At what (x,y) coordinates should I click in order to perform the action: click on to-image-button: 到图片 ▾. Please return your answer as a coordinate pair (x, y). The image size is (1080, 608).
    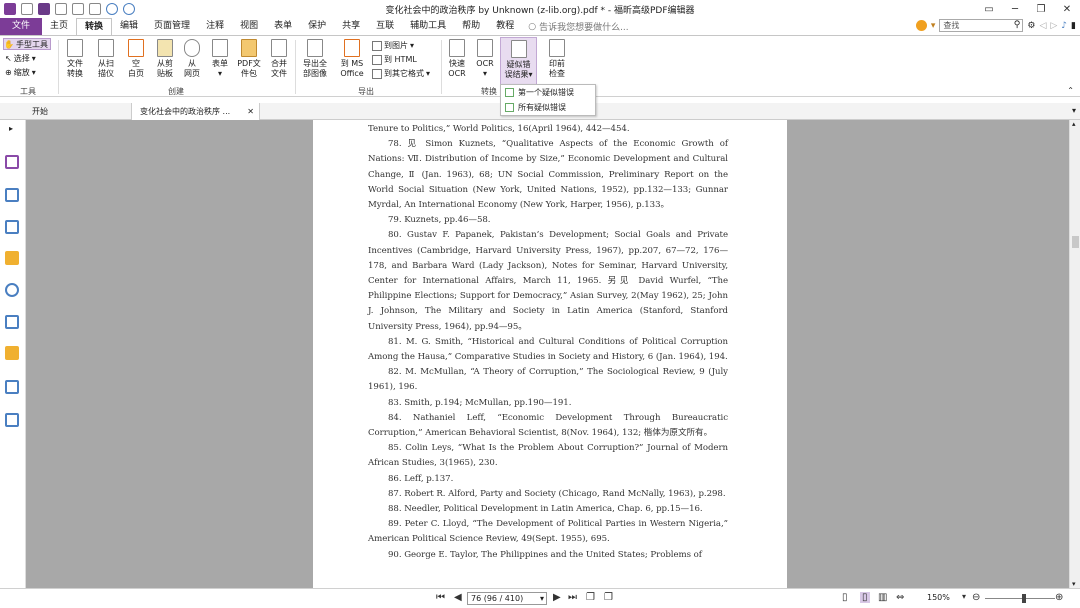
    Looking at the image, I should click on (393, 45).